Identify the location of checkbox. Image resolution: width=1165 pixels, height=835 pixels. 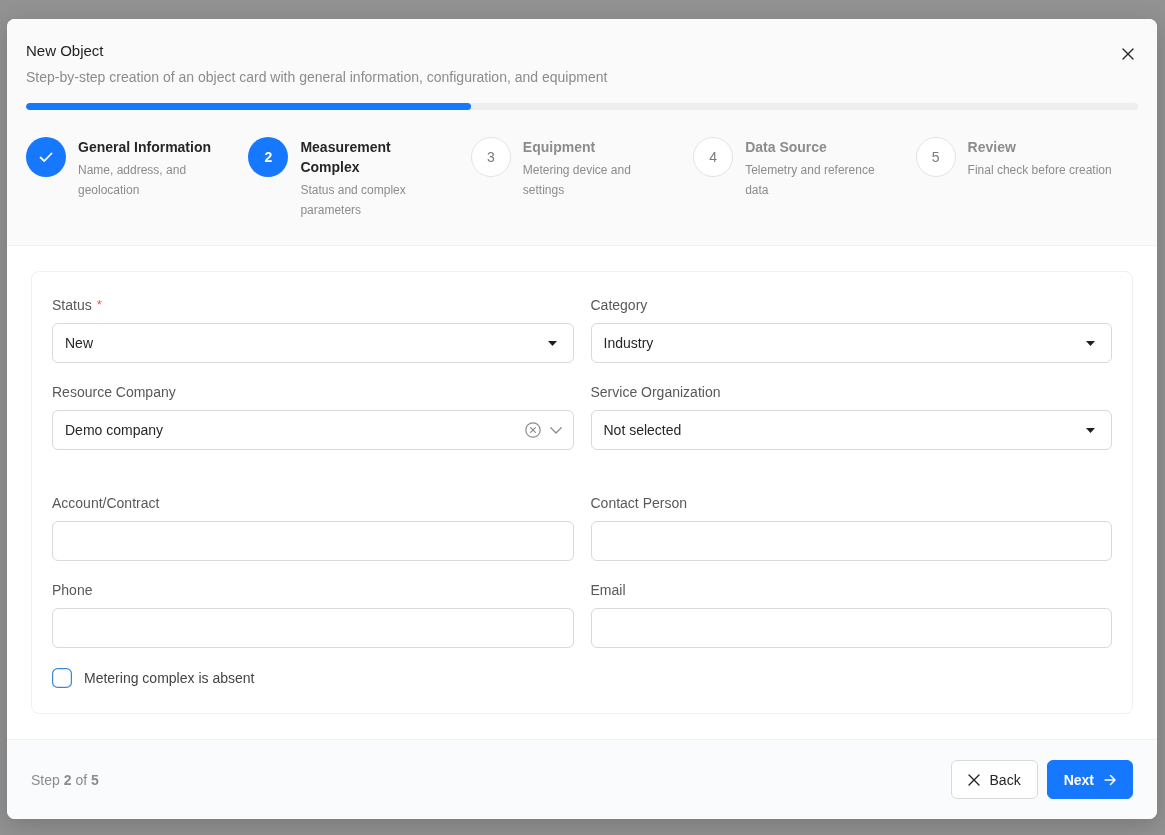
(62, 678).